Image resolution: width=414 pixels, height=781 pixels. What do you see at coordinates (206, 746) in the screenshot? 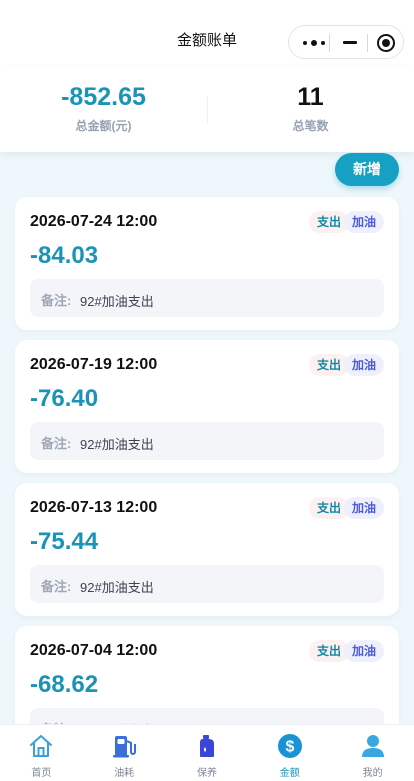
I see `oil-bottle-icon` at bounding box center [206, 746].